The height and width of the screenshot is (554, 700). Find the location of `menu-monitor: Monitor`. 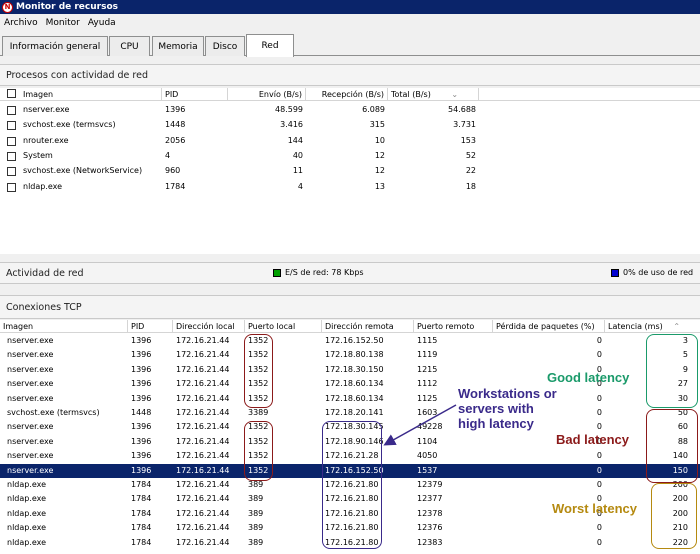

menu-monitor: Monitor is located at coordinates (63, 23).